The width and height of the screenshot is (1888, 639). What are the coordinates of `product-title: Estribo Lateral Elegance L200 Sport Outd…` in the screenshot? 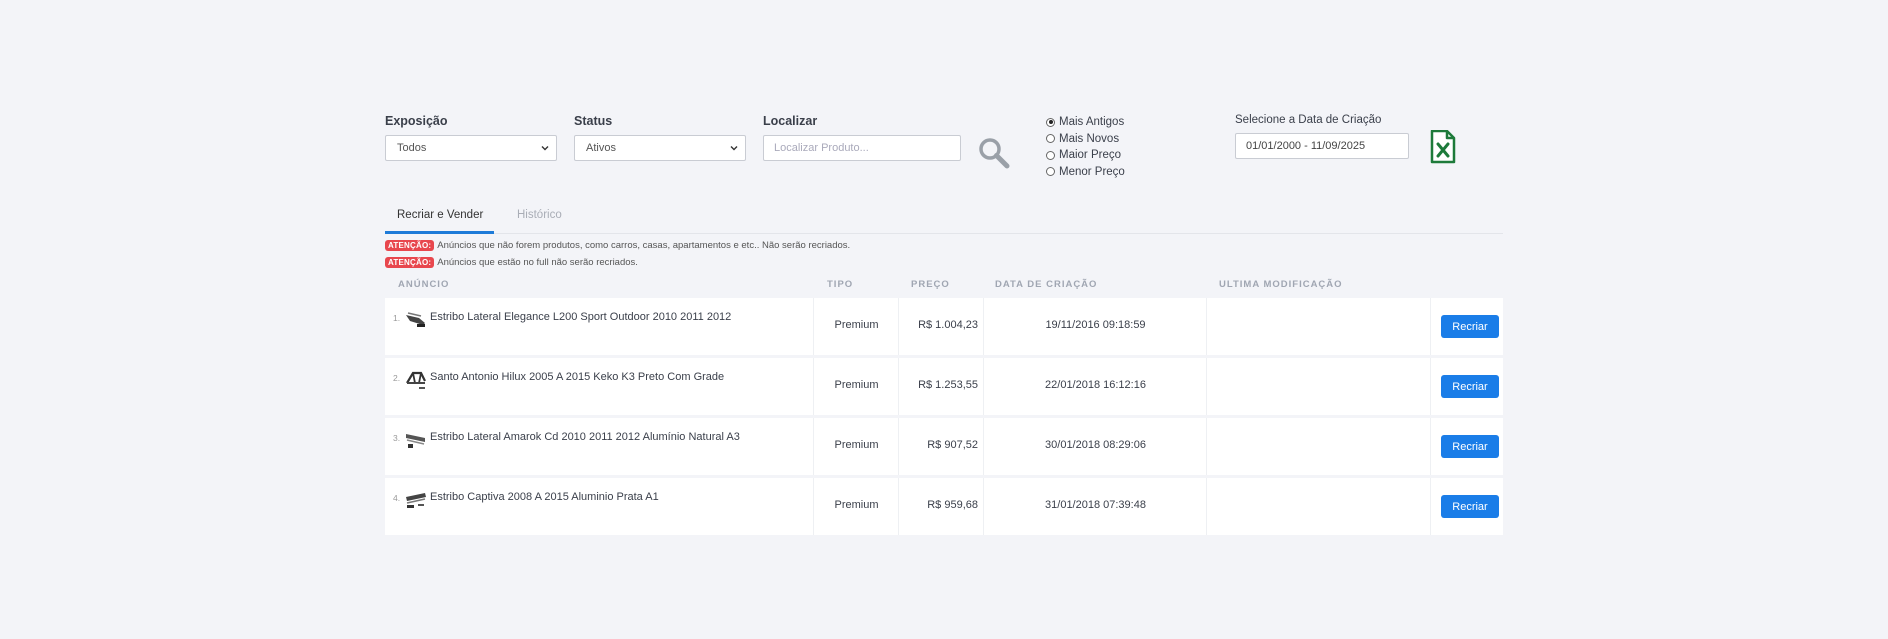 It's located at (580, 317).